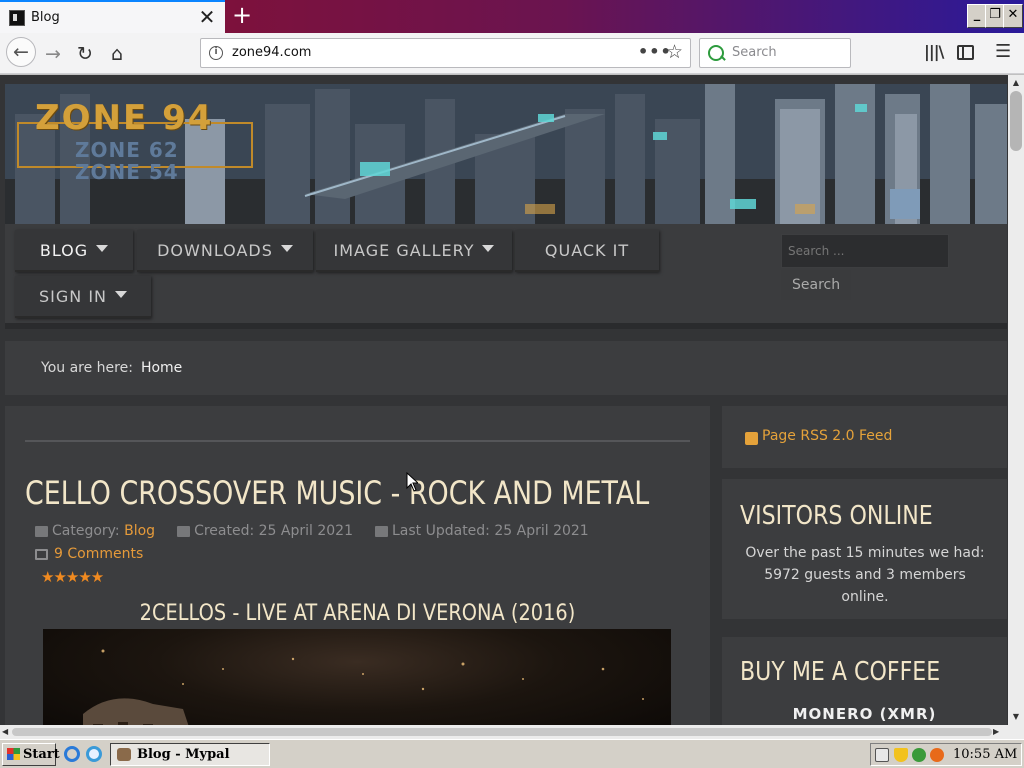  Describe the element at coordinates (21, 52) in the screenshot. I see `back-button: ←` at that location.